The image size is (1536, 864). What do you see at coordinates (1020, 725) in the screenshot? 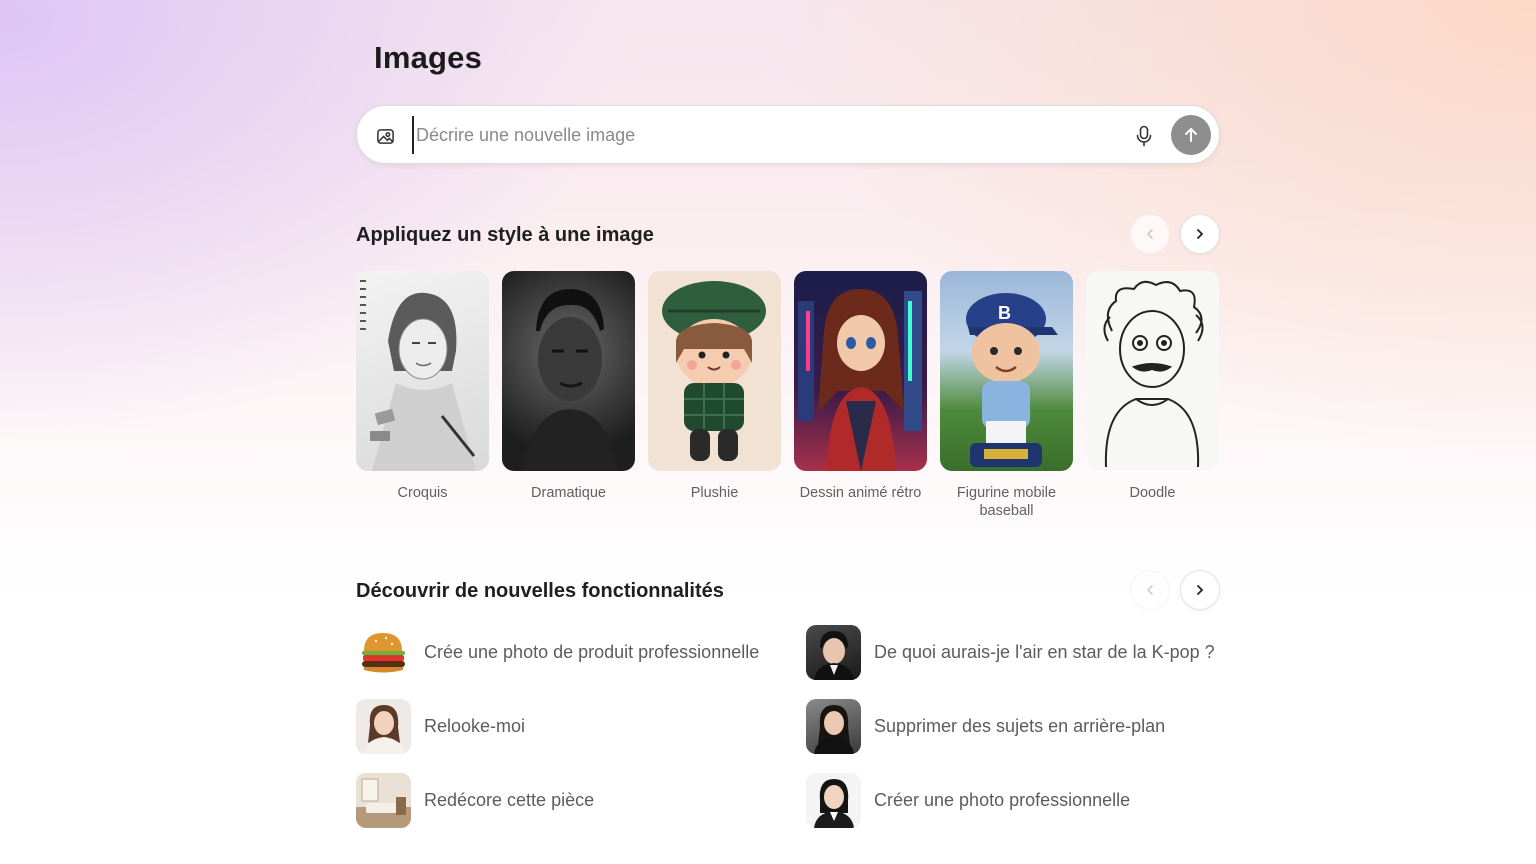
I see `feature-label: Supprimer des sujets en arrière-plan` at bounding box center [1020, 725].